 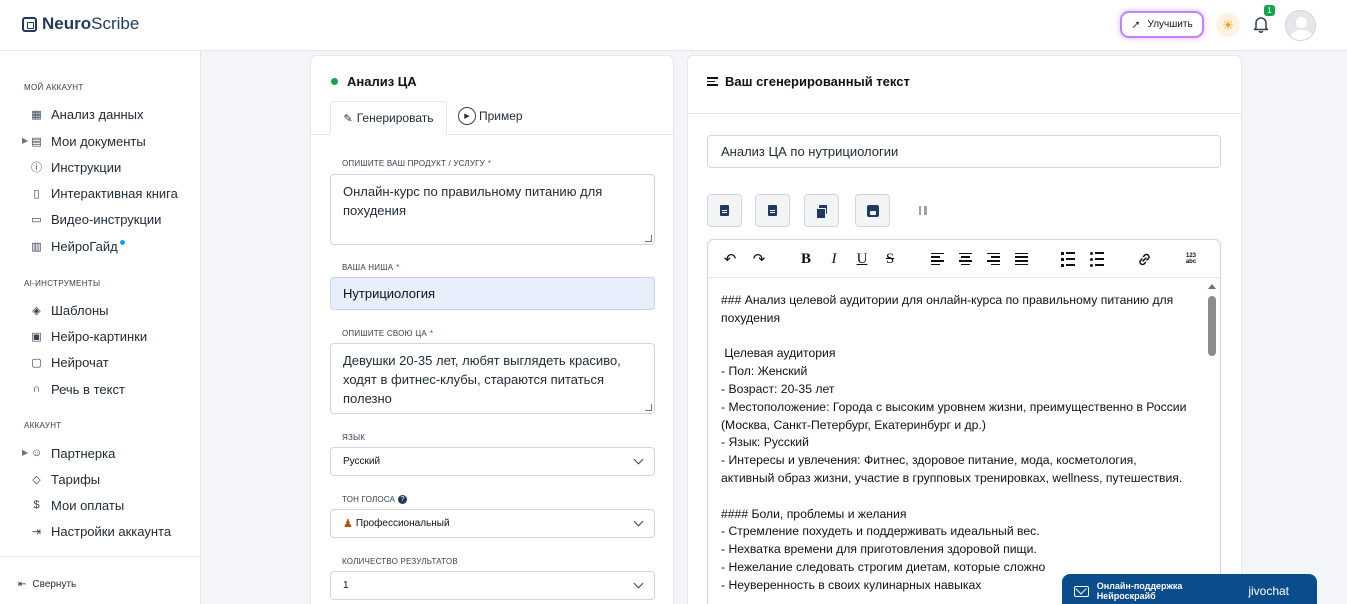 I want to click on undo-icon: ↶, so click(x=730, y=259).